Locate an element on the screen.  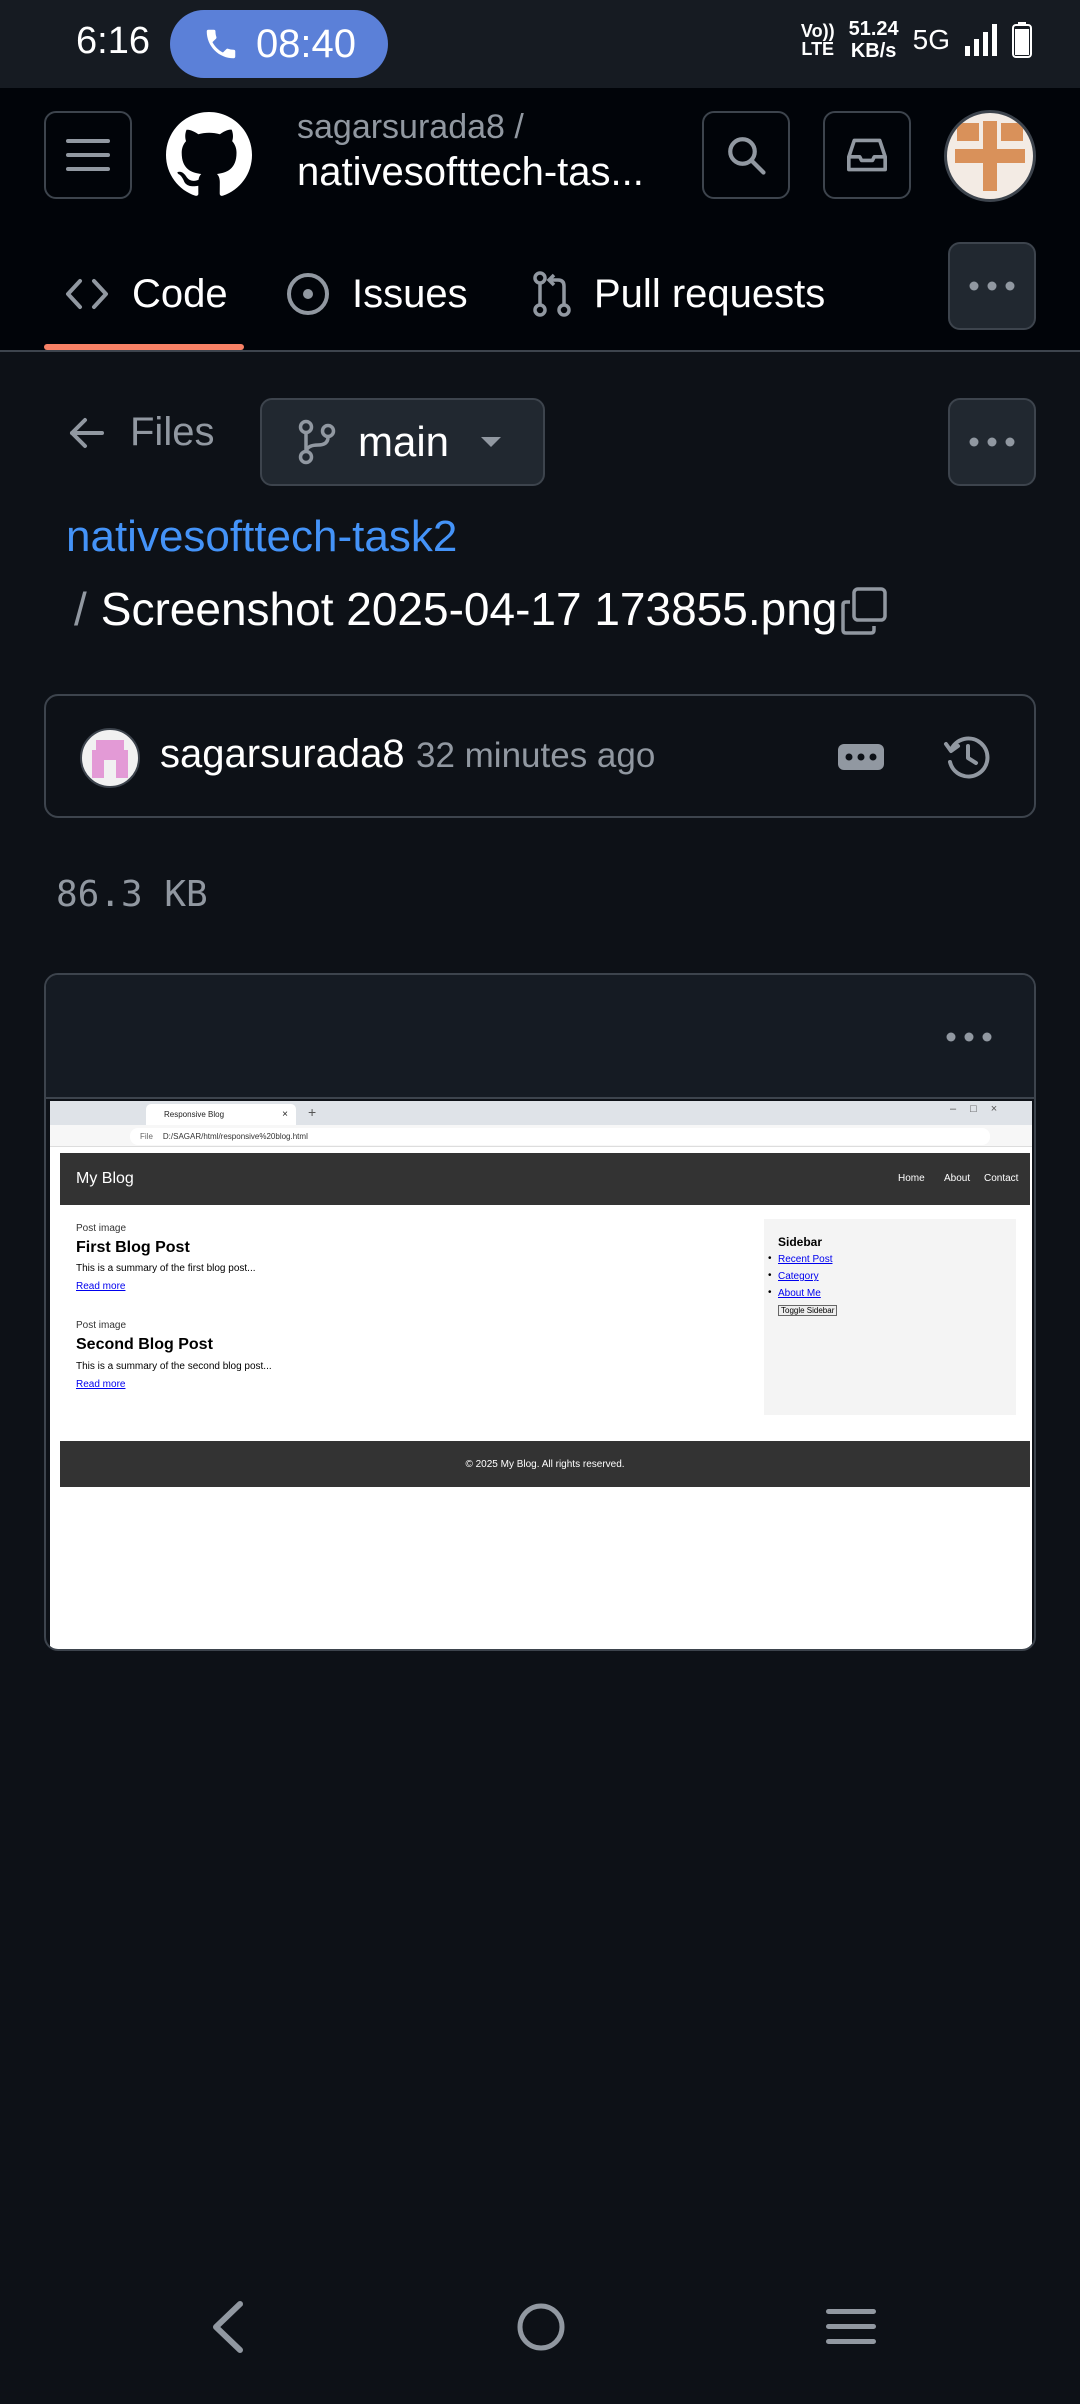
signal-icon is located at coordinates (981, 40).